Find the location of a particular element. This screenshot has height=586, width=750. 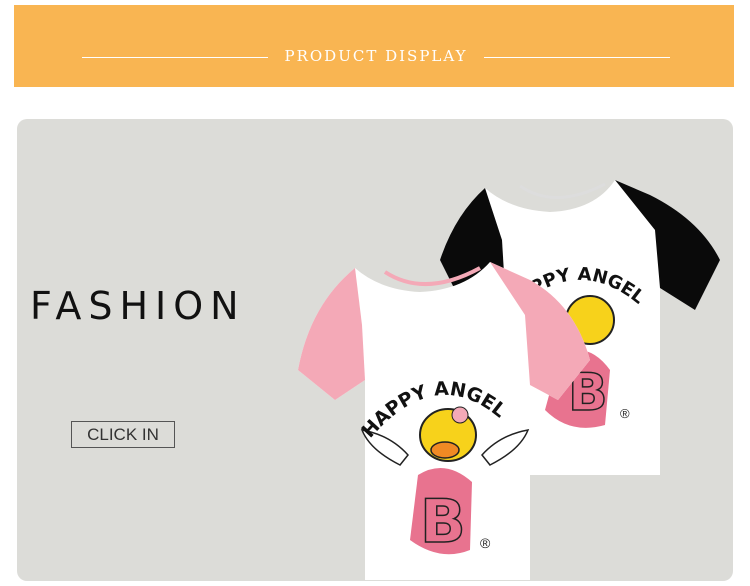

click-in-button: CLICK IN is located at coordinates (123, 434).